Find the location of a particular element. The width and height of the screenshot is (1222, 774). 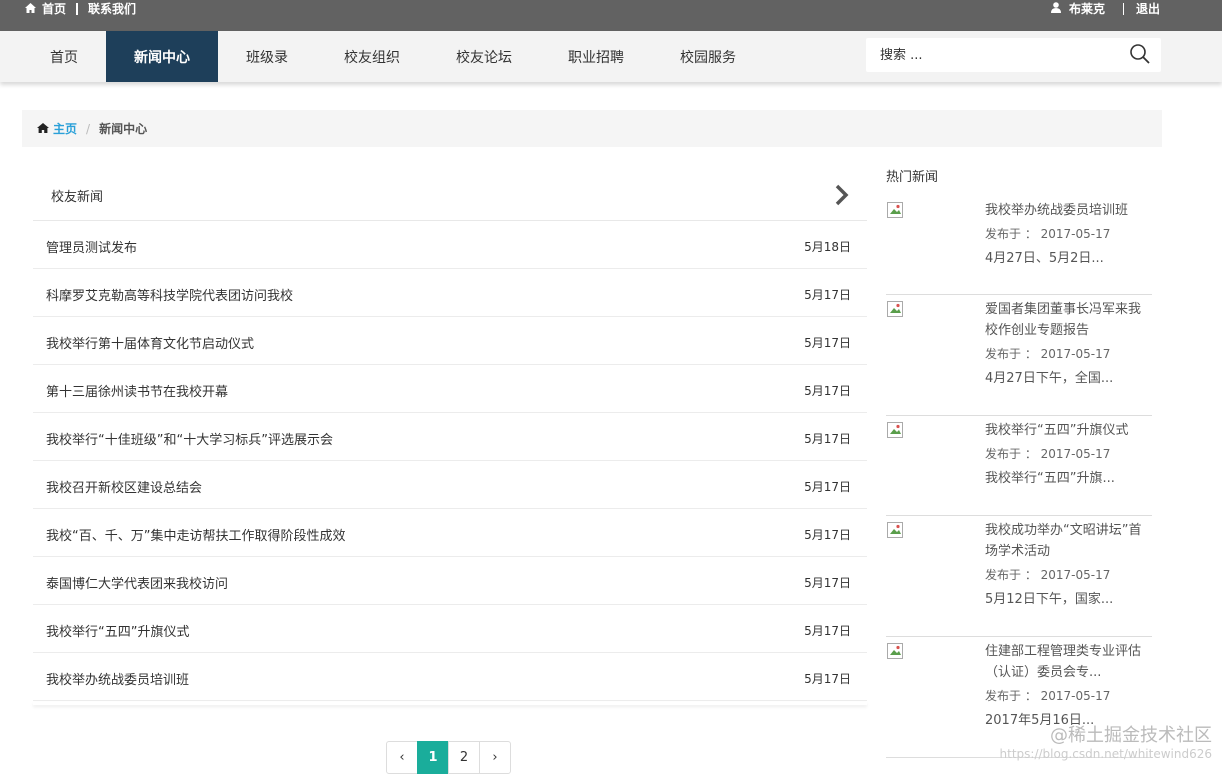

news-row-title: 管理员测试发布 is located at coordinates (91, 246).